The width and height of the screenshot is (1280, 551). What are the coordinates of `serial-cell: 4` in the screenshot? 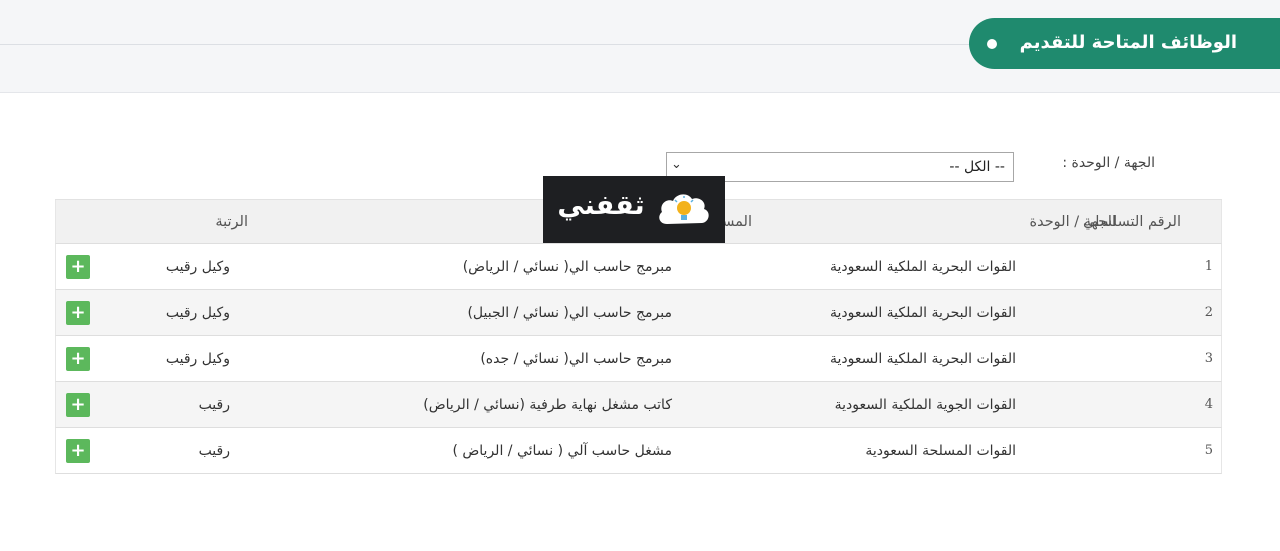 It's located at (1208, 404).